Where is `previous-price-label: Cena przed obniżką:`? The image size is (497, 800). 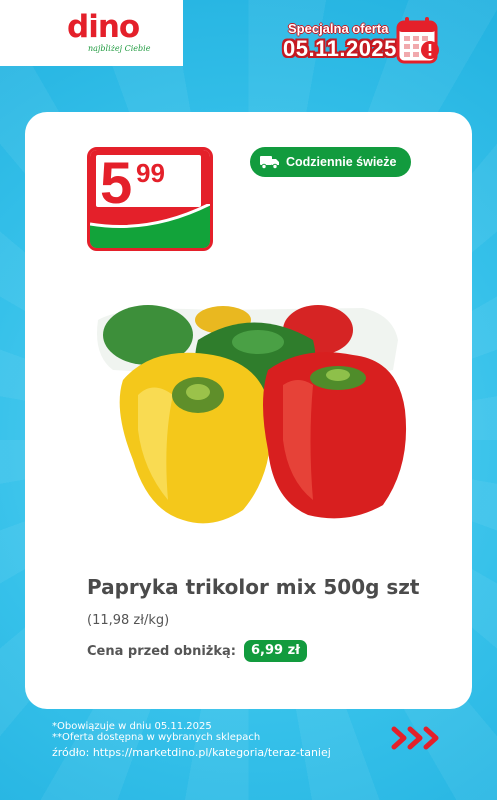
previous-price-label: Cena przed obniżką: is located at coordinates (161, 651).